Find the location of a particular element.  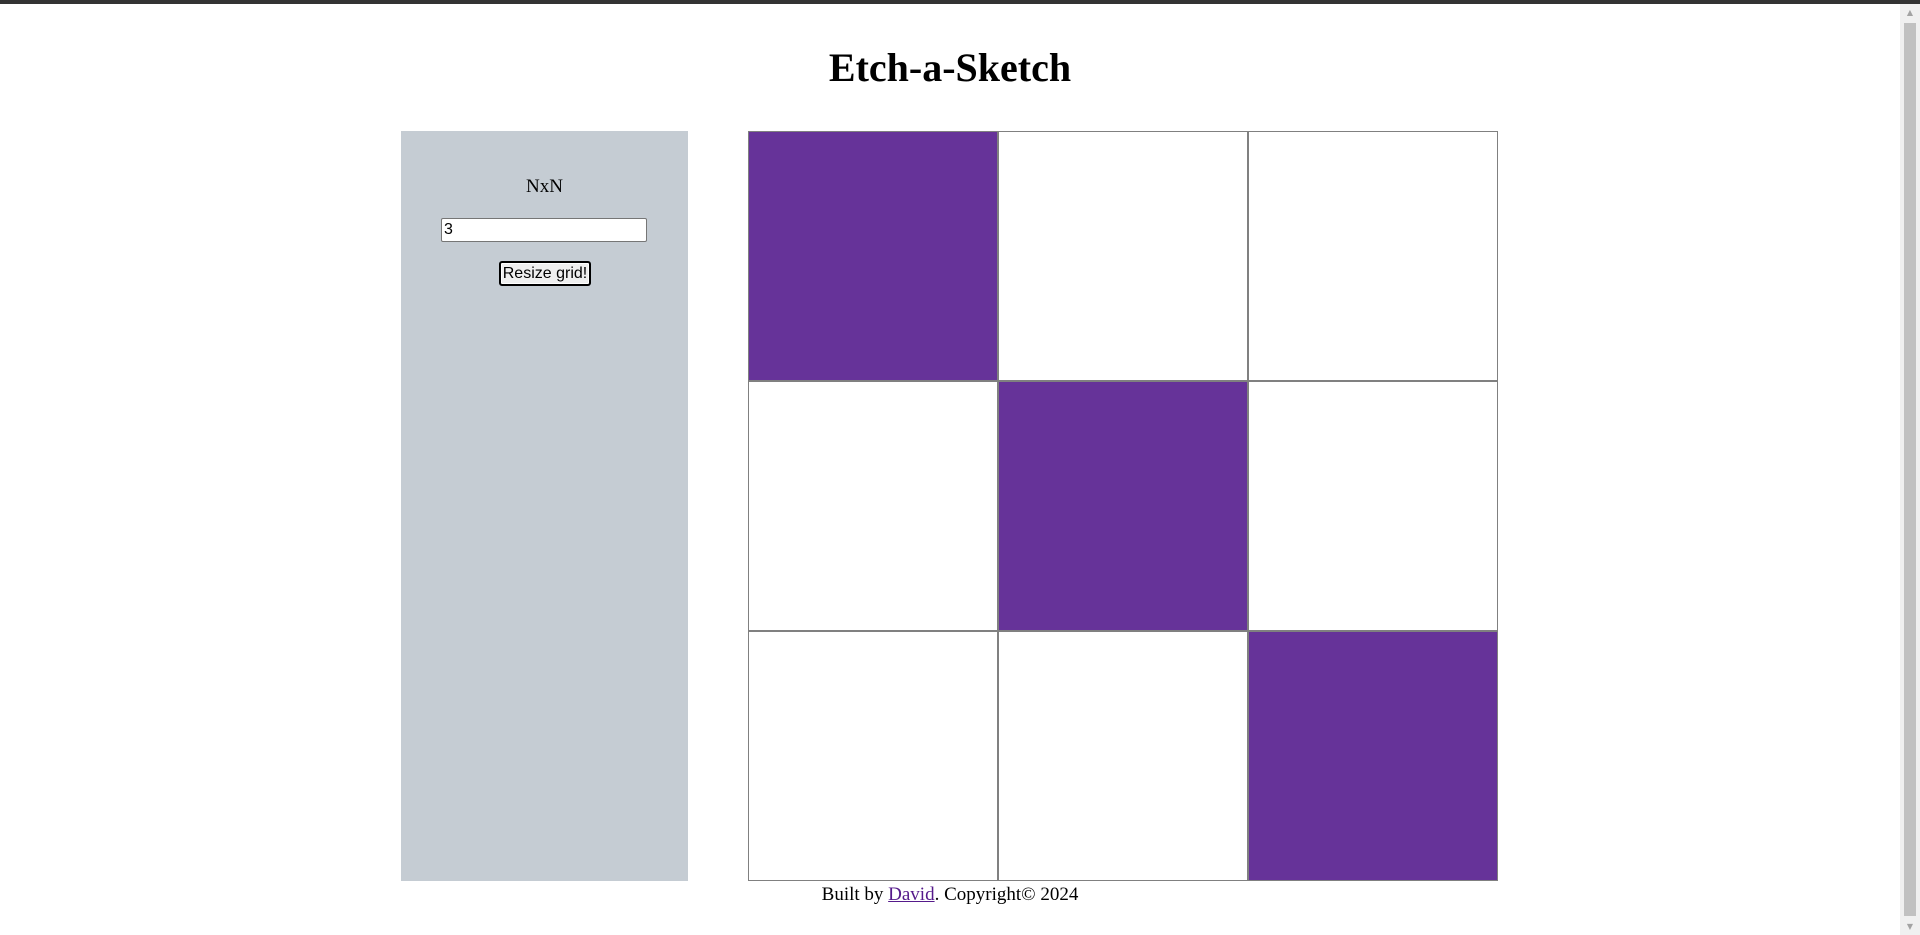

scroll-up-arrow-icon: ▲ is located at coordinates (1910, 12).